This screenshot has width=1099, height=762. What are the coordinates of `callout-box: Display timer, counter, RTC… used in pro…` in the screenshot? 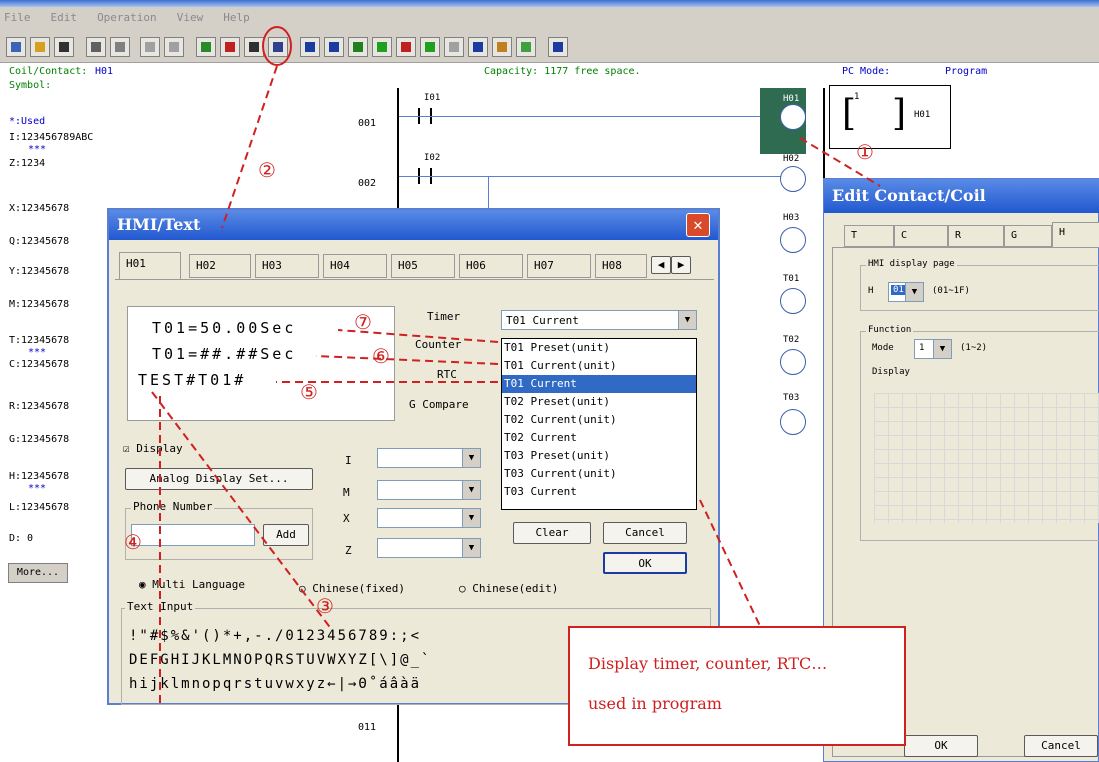 It's located at (737, 686).